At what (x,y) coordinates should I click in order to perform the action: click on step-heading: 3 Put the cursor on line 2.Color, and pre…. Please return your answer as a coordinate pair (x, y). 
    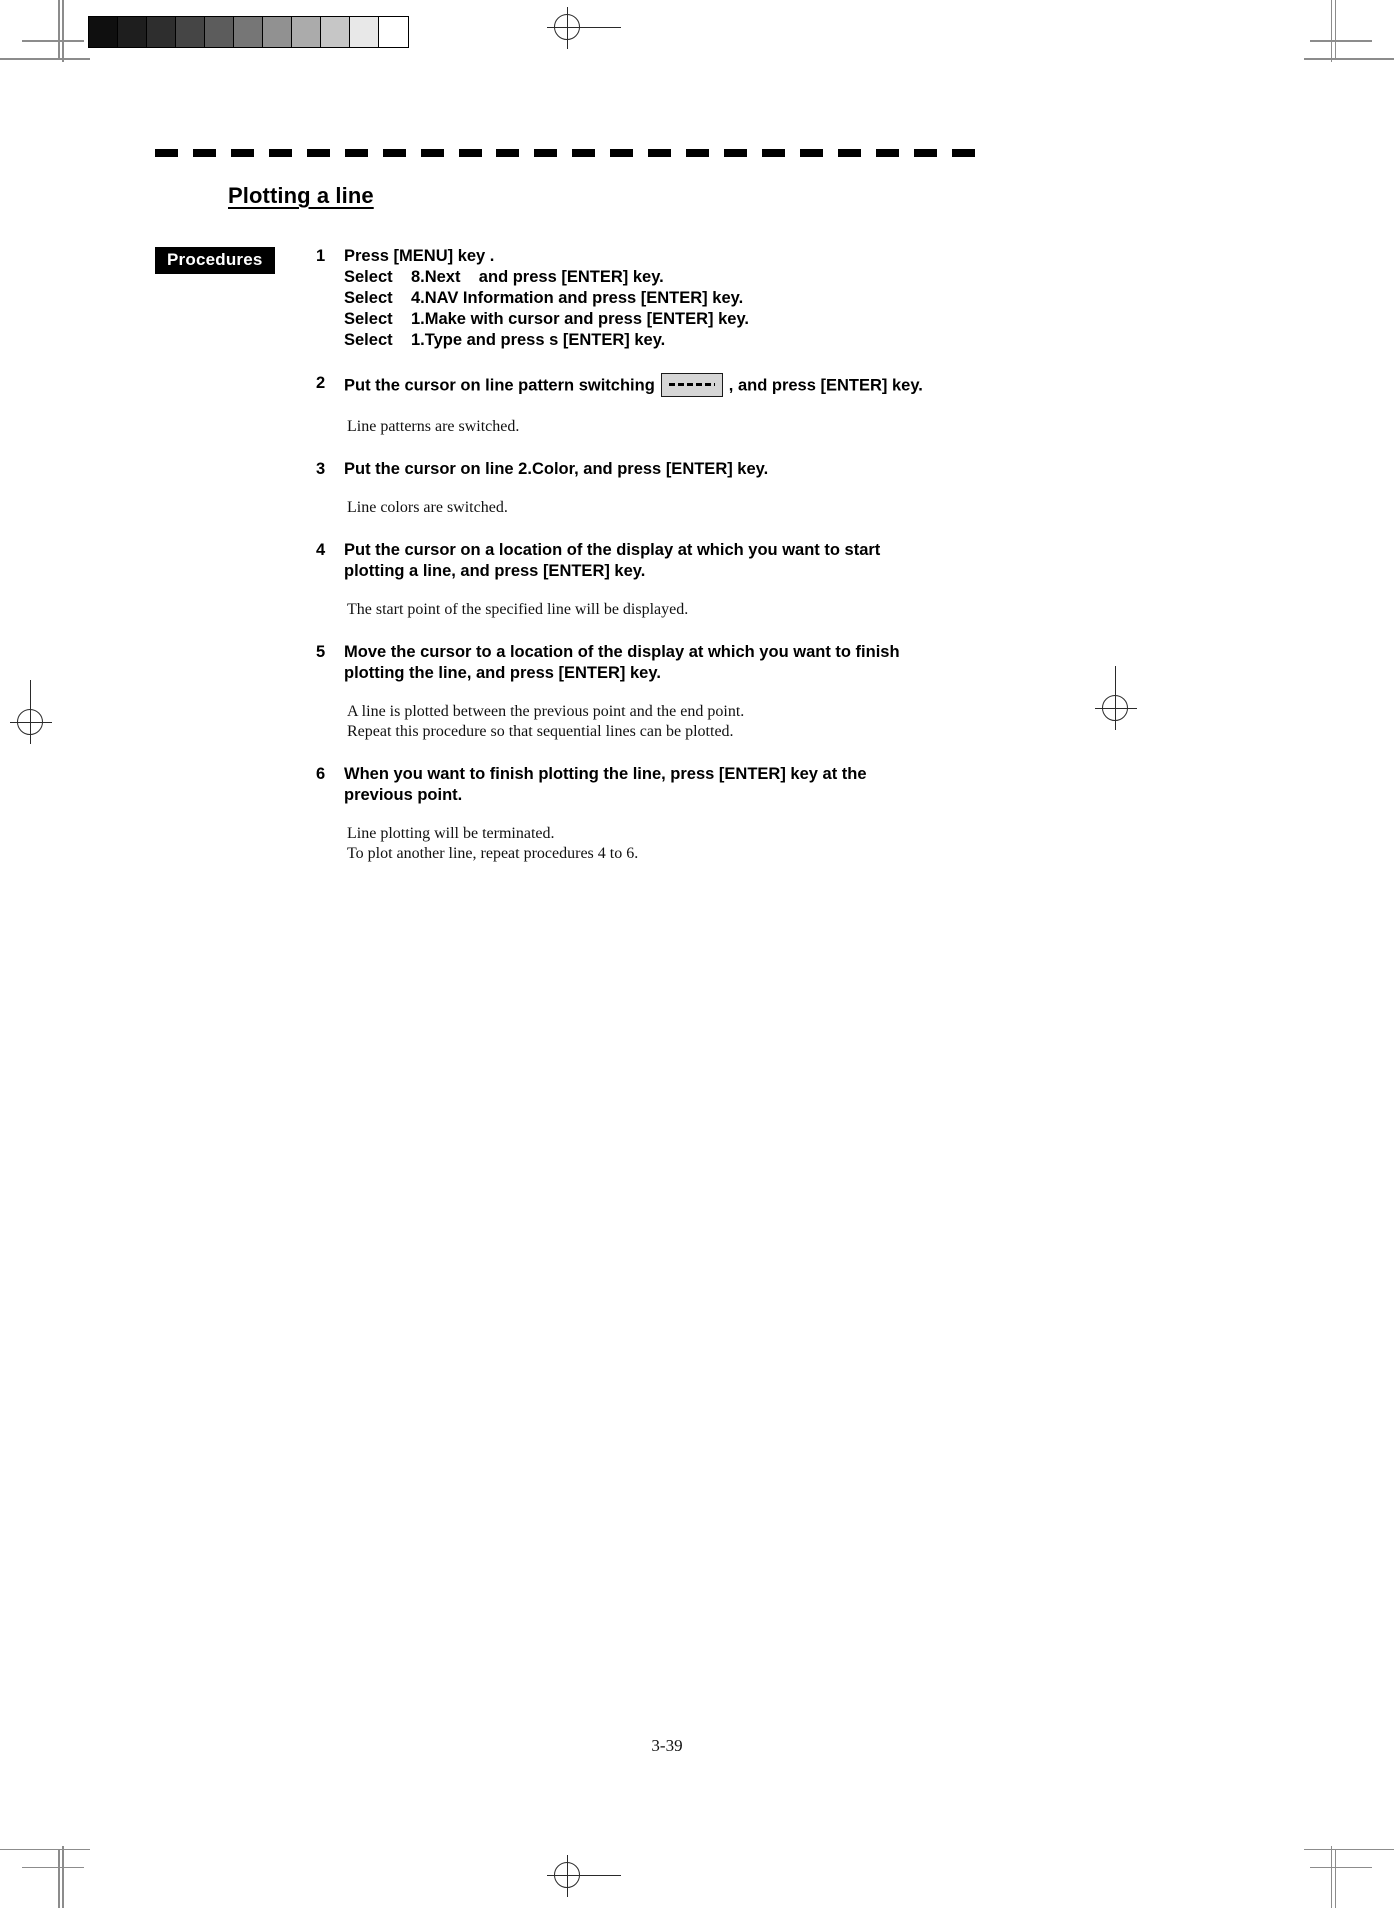
    Looking at the image, I should click on (646, 469).